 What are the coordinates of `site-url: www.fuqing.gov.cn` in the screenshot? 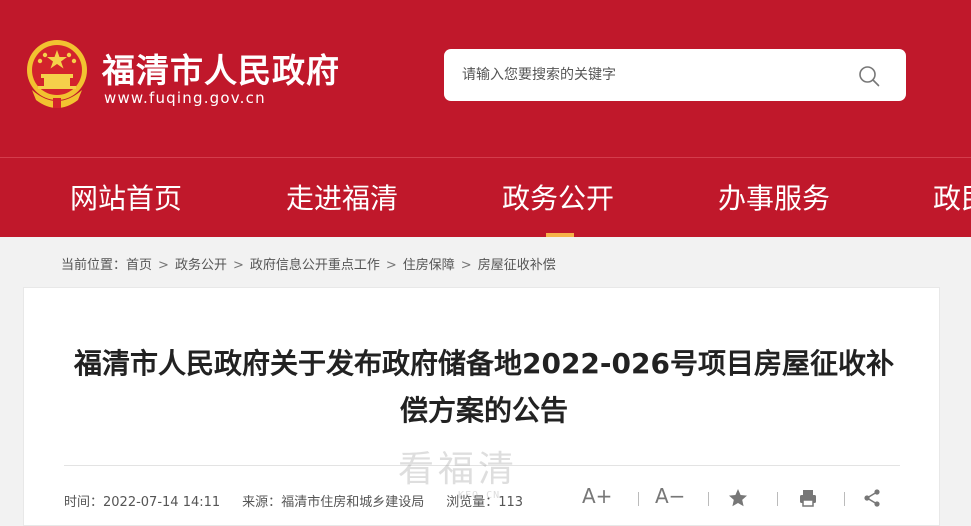 It's located at (185, 98).